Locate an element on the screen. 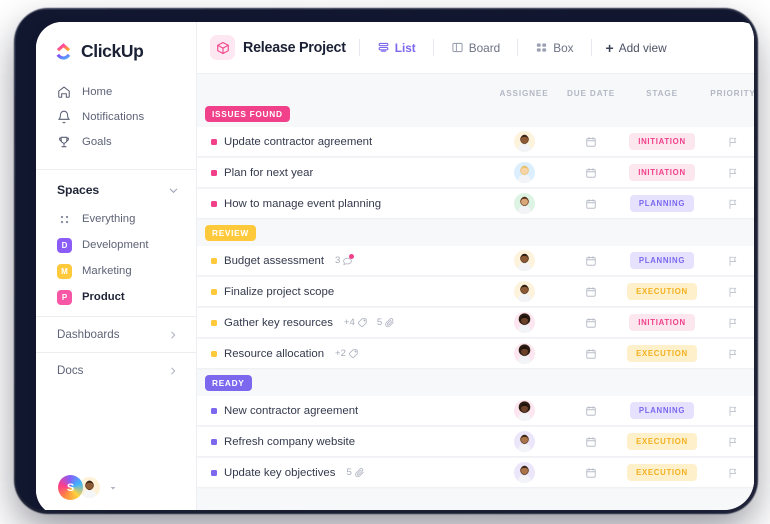 This screenshot has width=770, height=524. task-cell: New contractor agreement is located at coordinates (343, 411).